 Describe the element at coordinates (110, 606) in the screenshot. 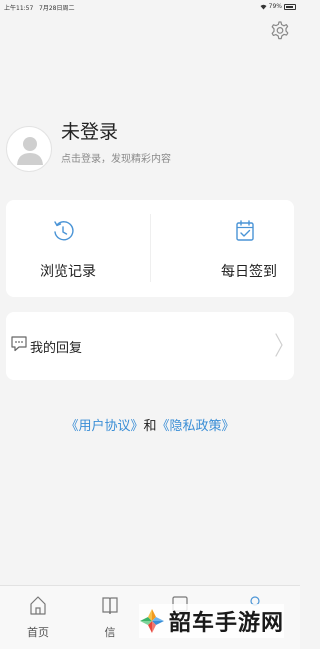

I see `book-icon` at that location.